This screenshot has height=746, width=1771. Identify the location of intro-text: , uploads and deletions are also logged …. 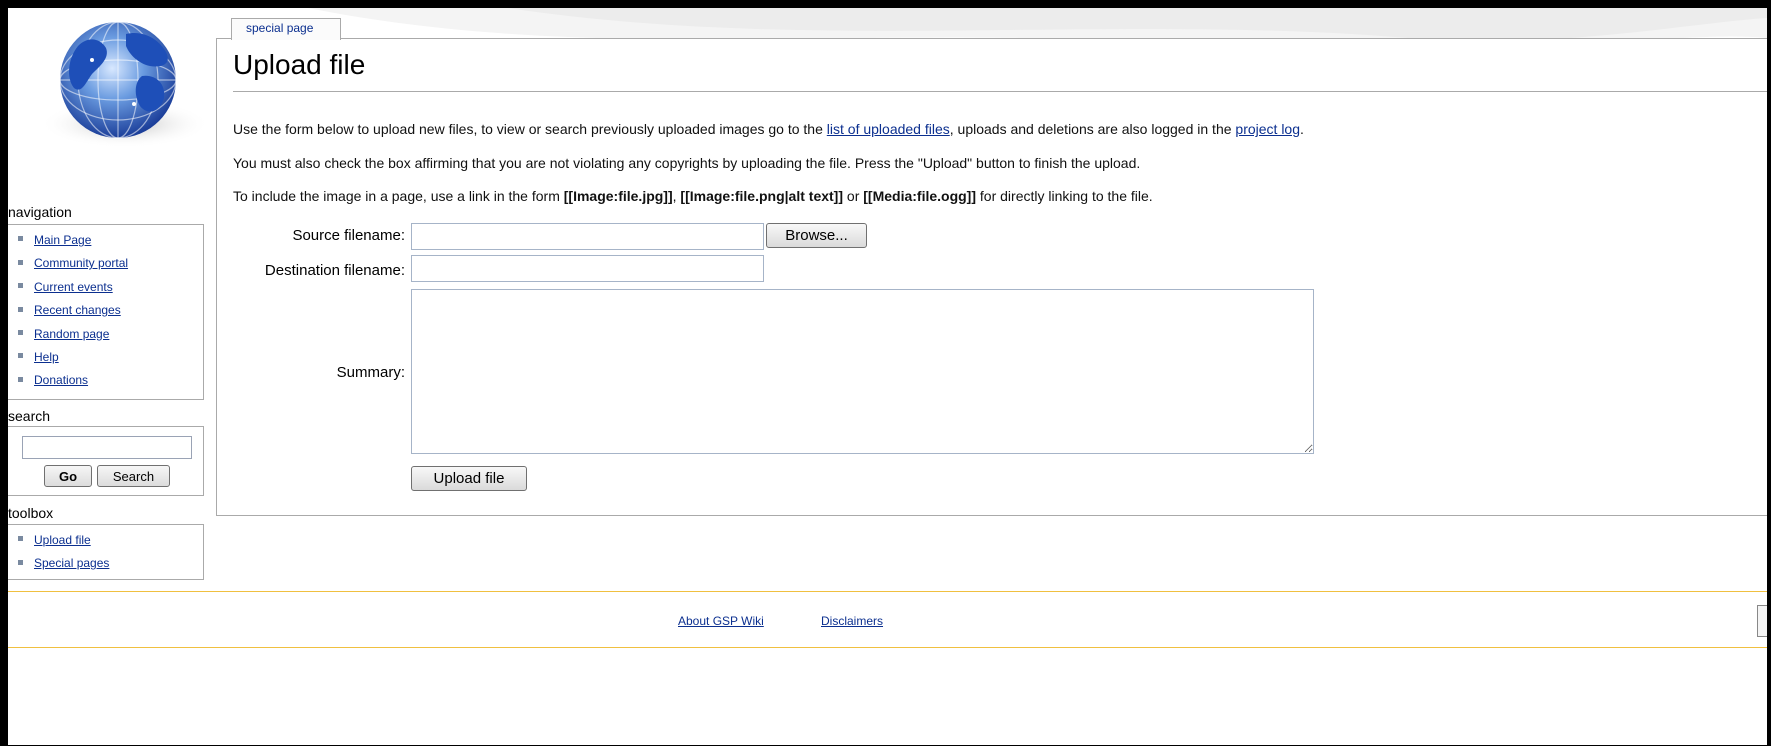
(1092, 129).